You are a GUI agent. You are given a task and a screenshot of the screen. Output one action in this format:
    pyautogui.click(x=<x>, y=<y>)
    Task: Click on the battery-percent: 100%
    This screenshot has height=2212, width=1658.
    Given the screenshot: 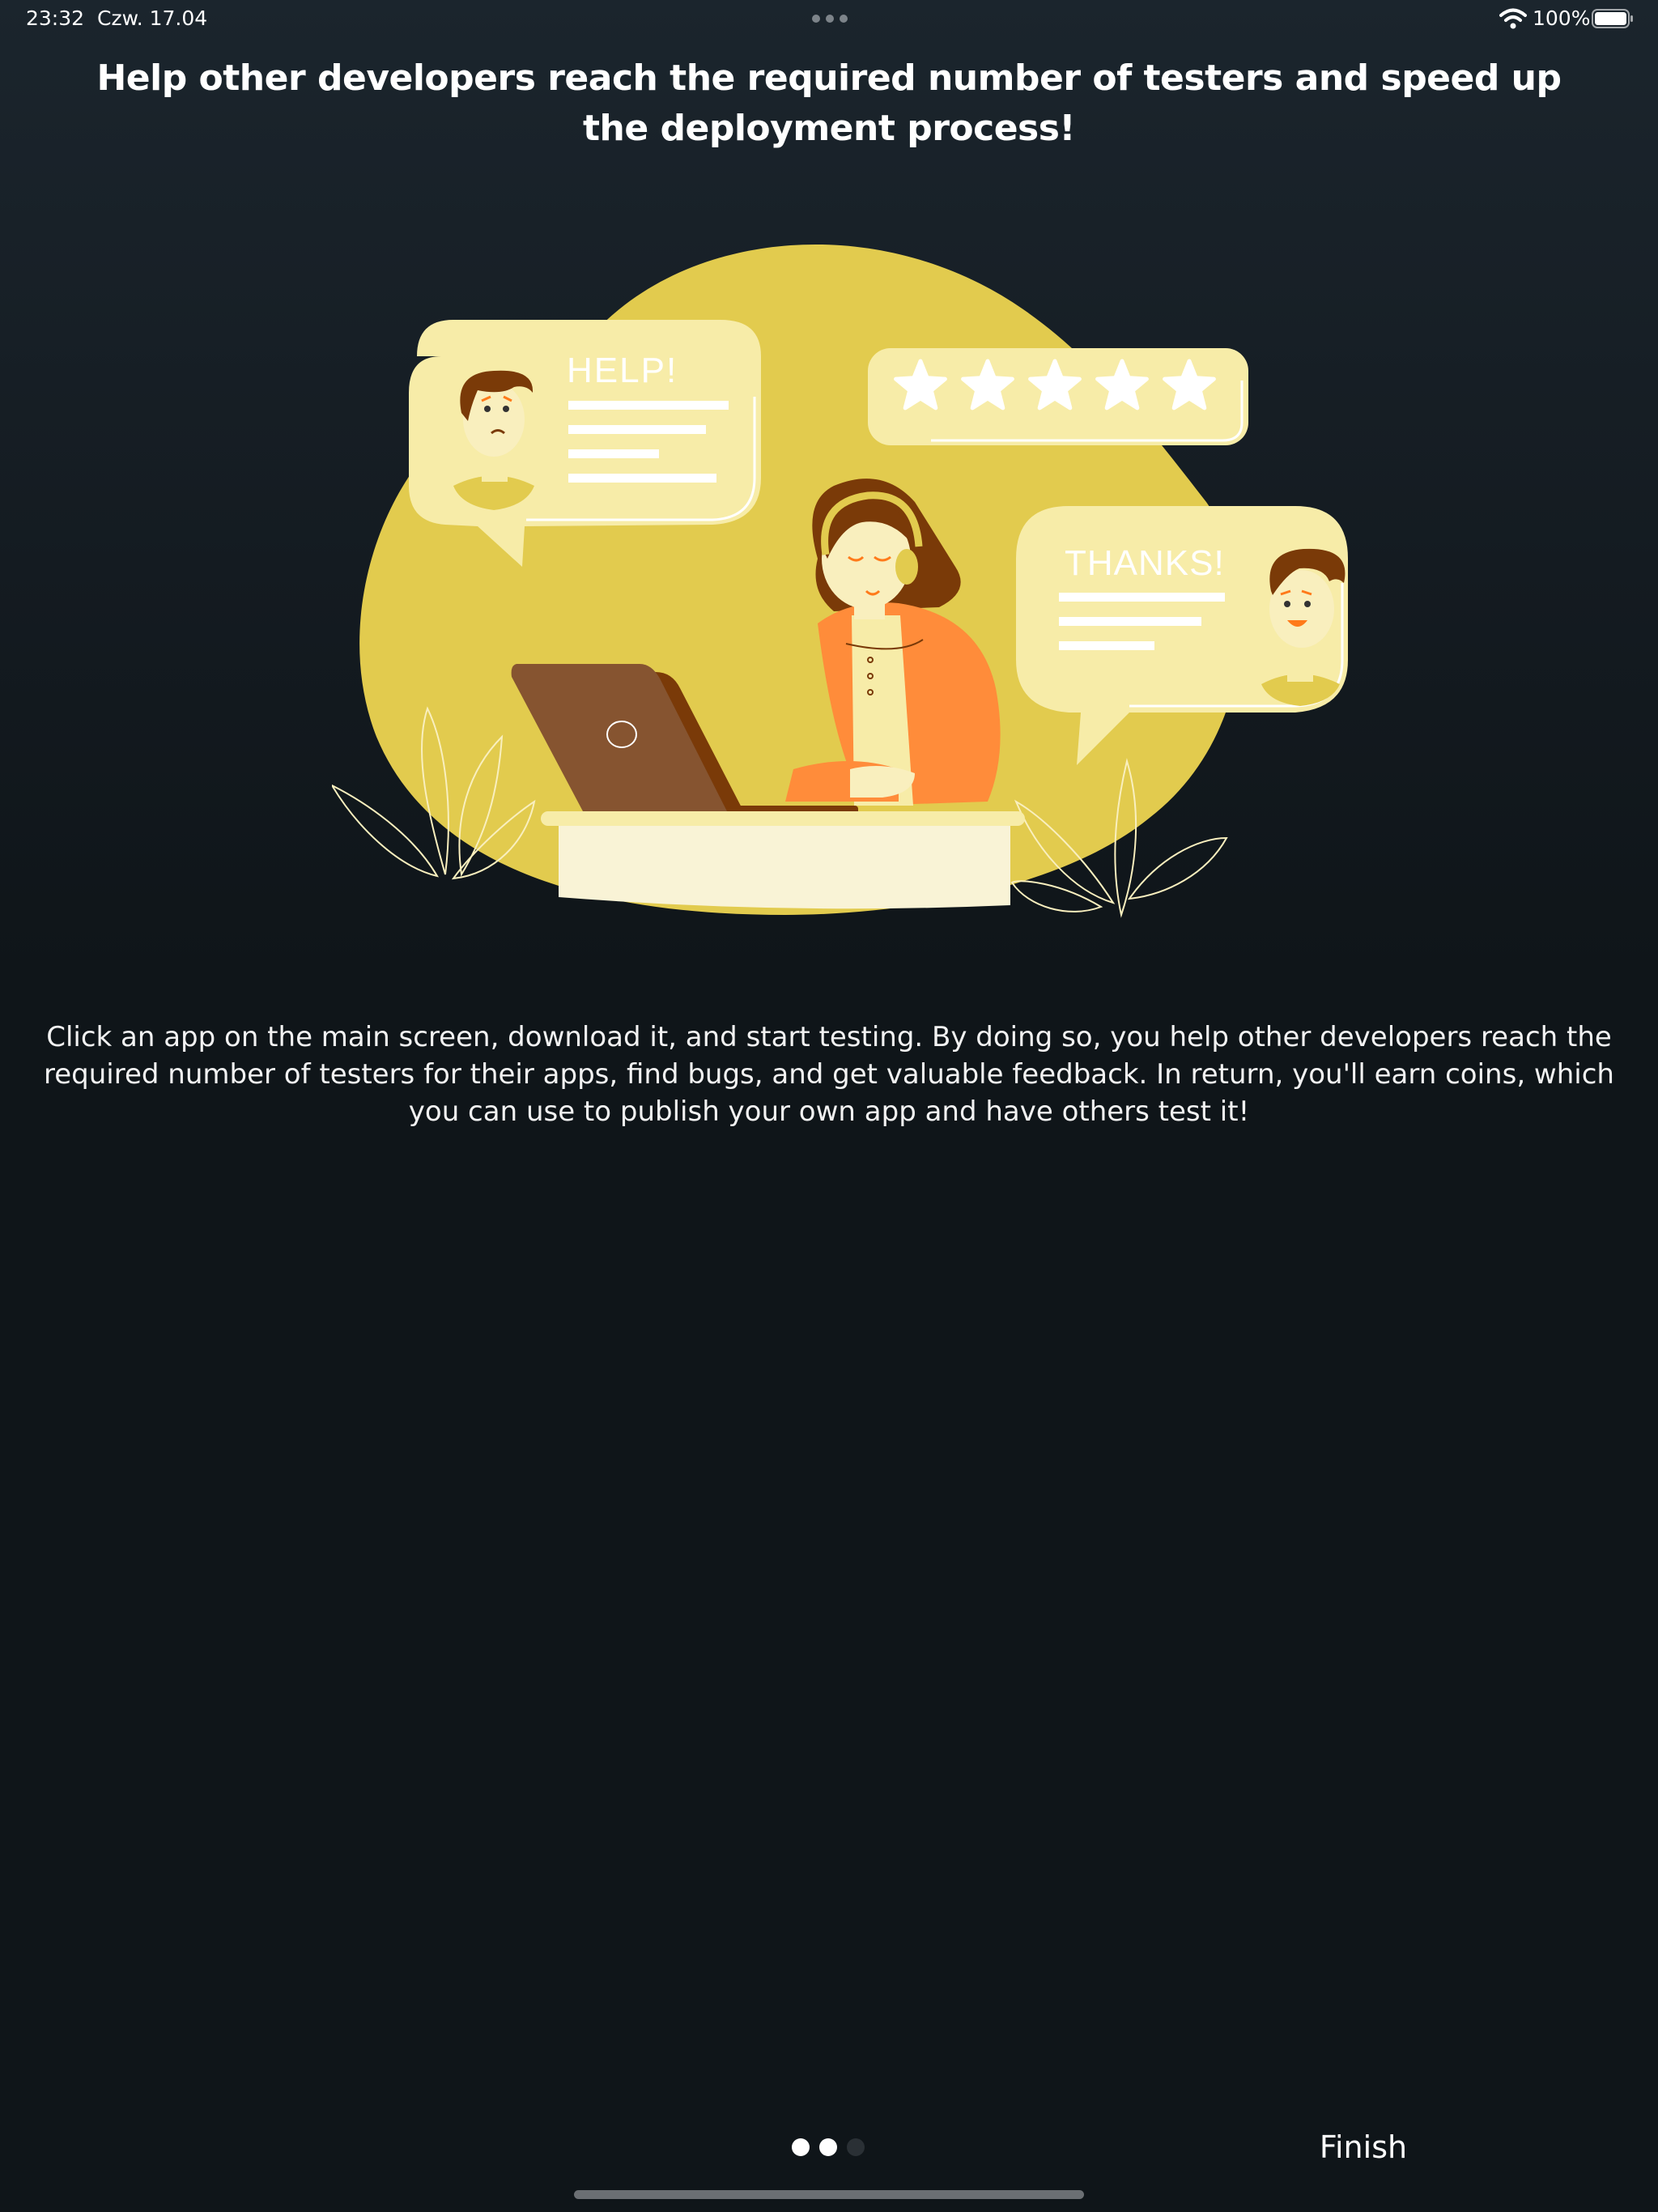 What is the action you would take?
    pyautogui.click(x=1562, y=18)
    